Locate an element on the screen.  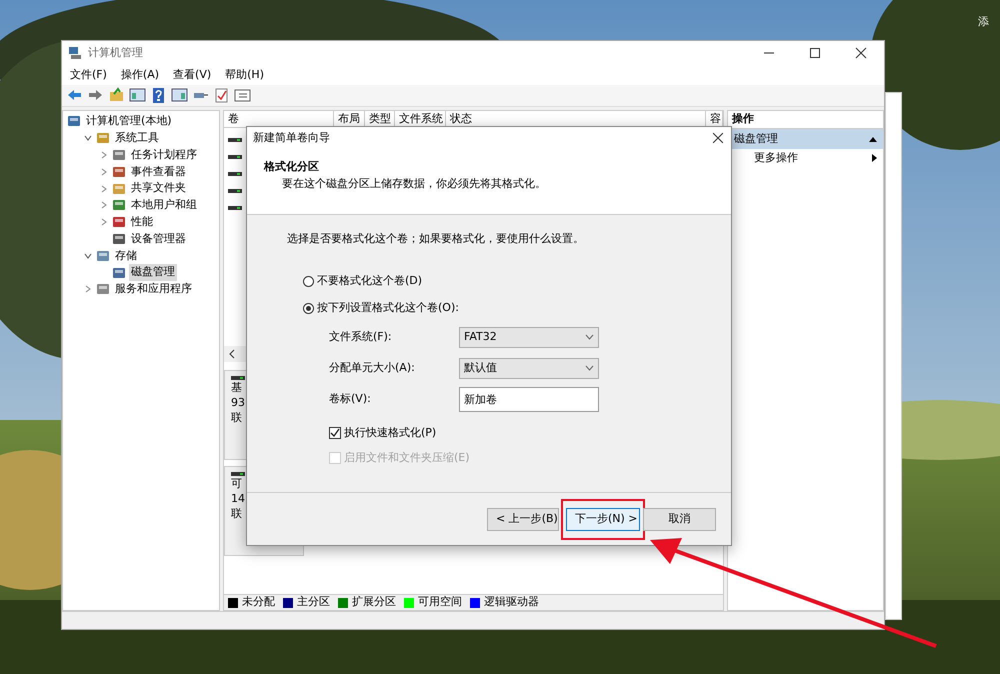
tree-item: 本地用户和组 is located at coordinates (164, 205).